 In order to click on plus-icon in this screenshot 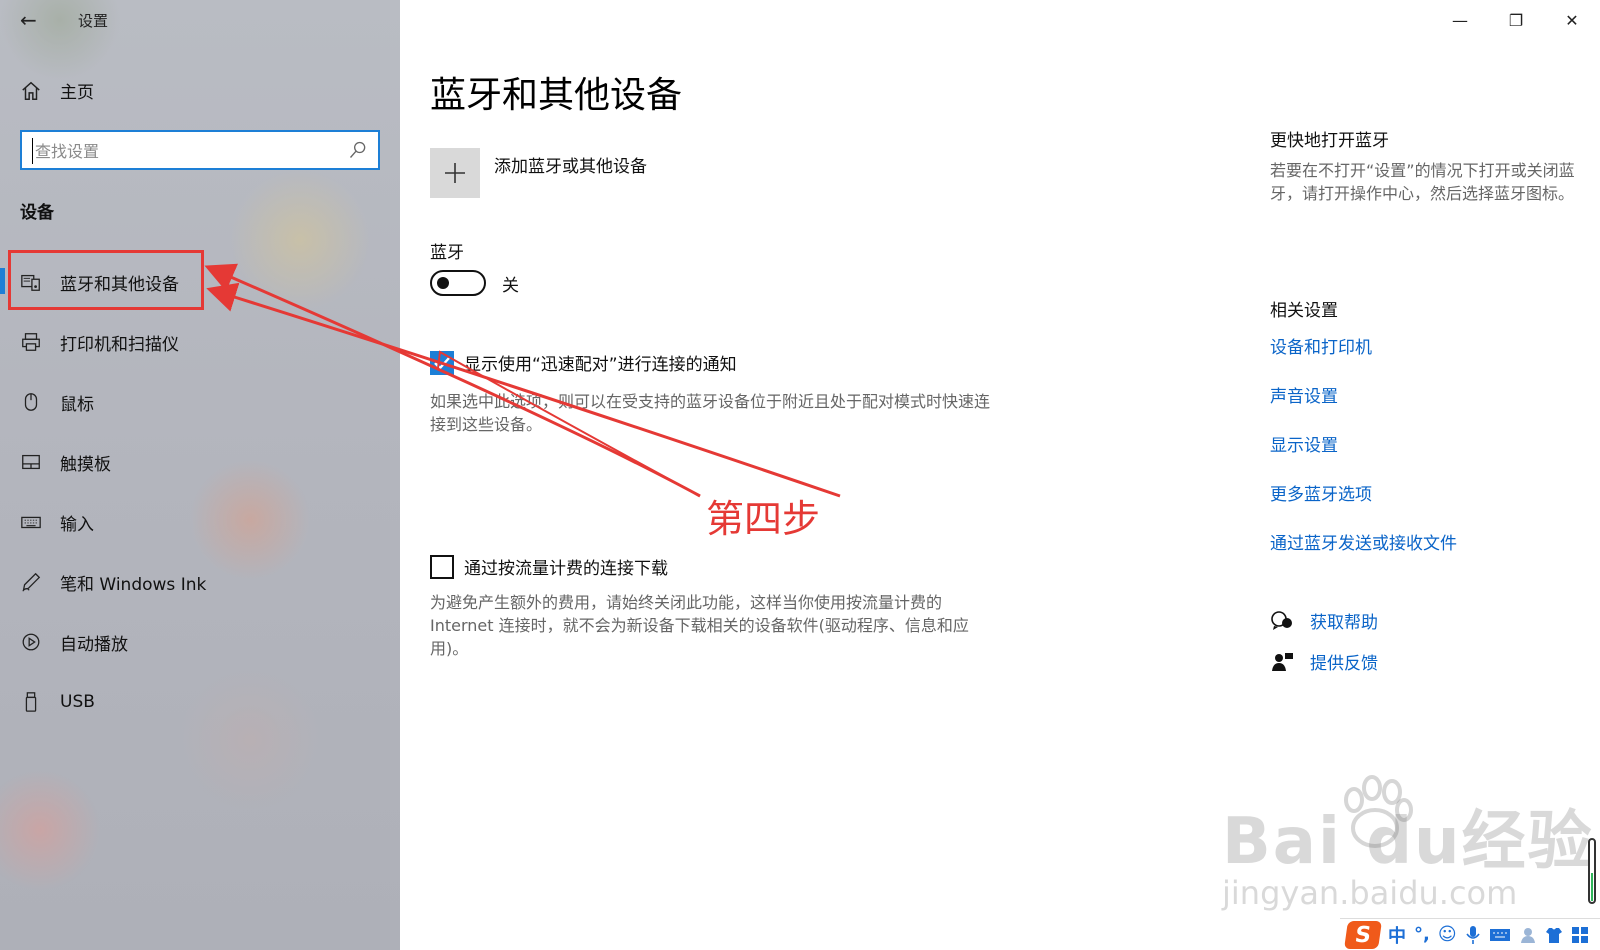, I will do `click(455, 173)`.